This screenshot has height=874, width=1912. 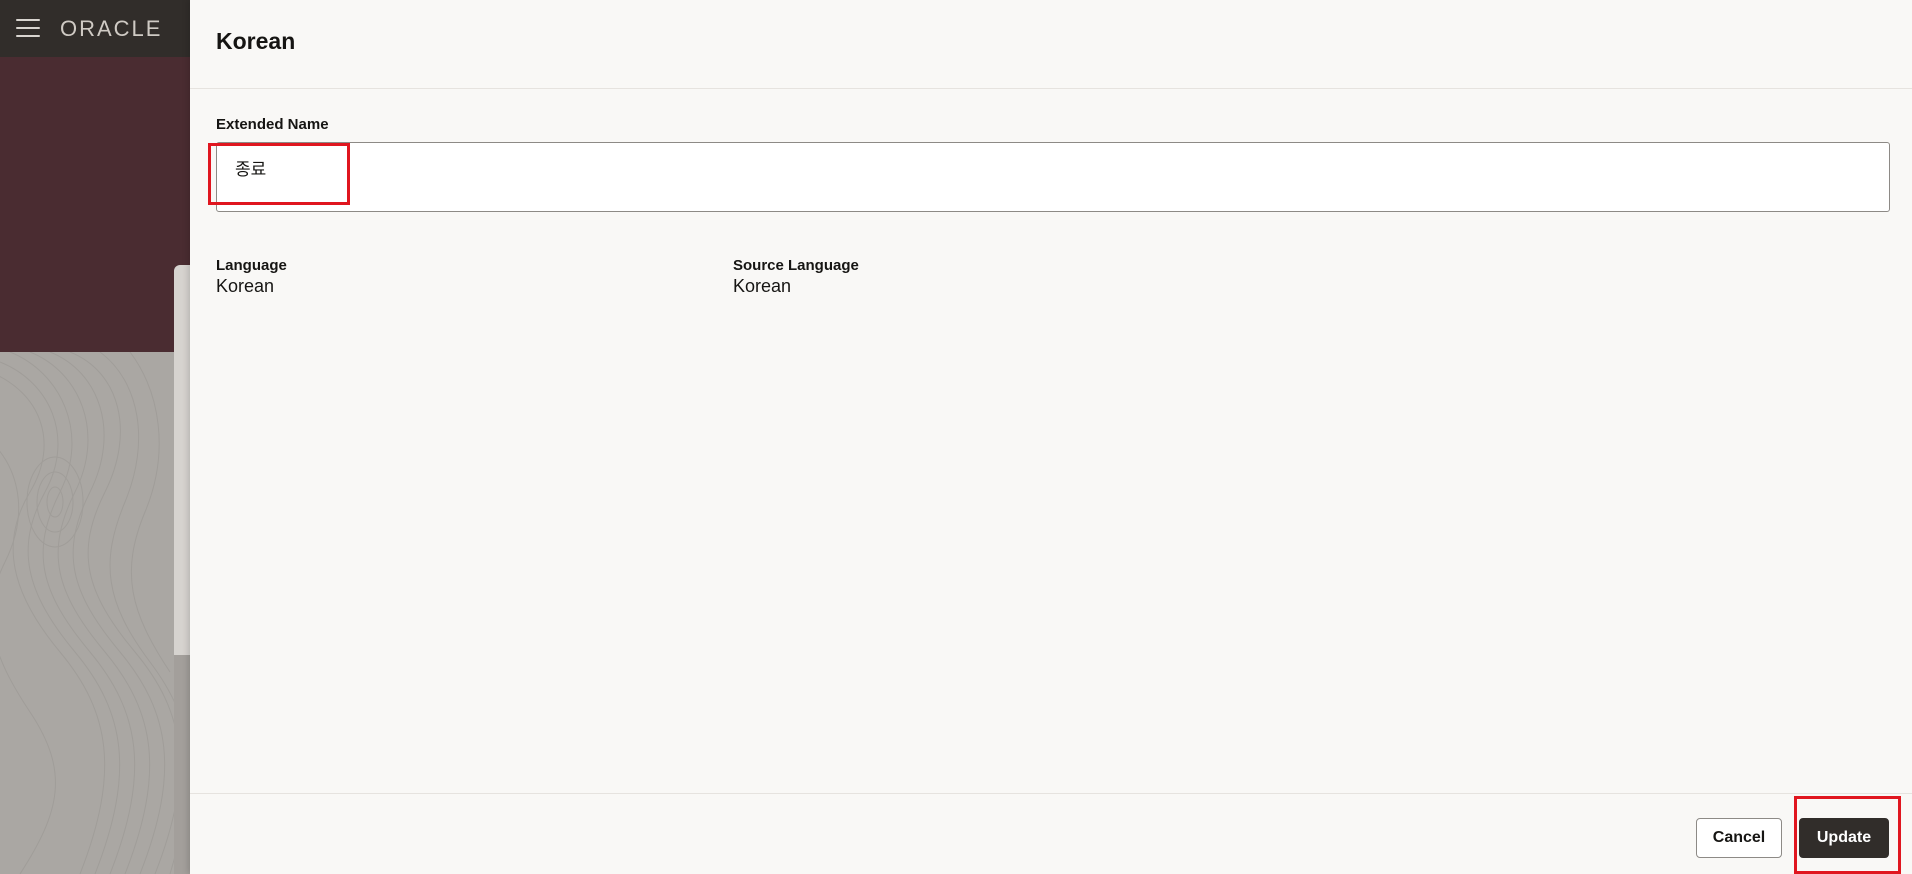 What do you see at coordinates (1739, 838) in the screenshot?
I see `cancel-button: Cancel` at bounding box center [1739, 838].